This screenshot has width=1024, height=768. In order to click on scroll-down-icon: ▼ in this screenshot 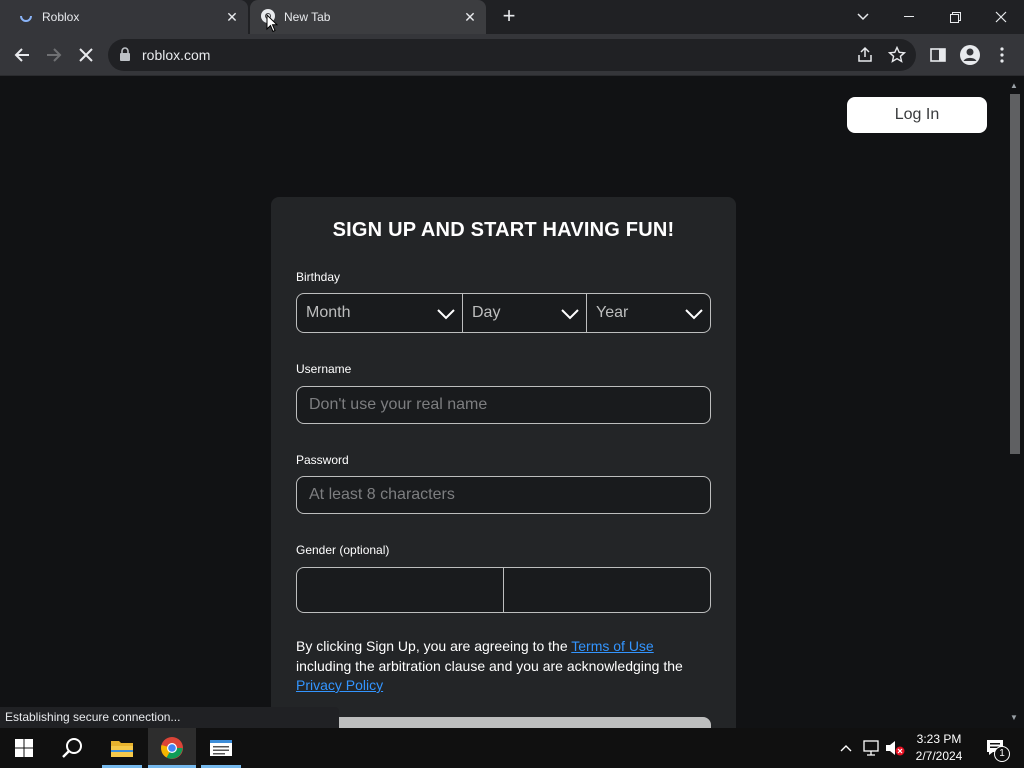, I will do `click(1014, 717)`.